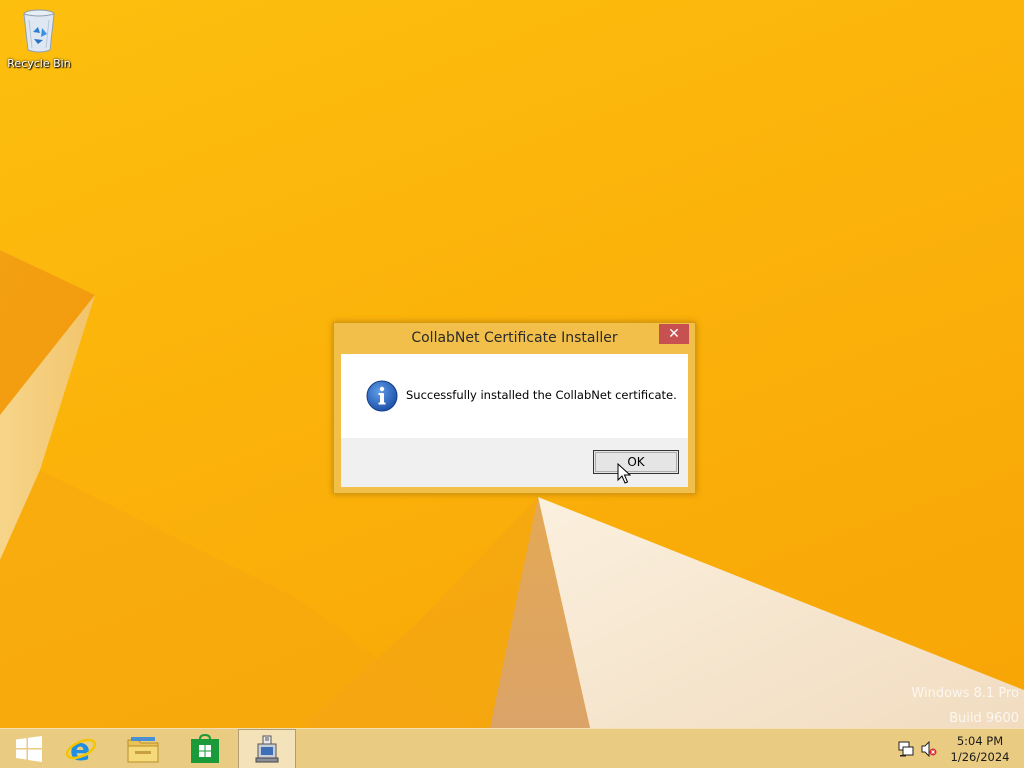  I want to click on mouse-cursor-icon, so click(624, 473).